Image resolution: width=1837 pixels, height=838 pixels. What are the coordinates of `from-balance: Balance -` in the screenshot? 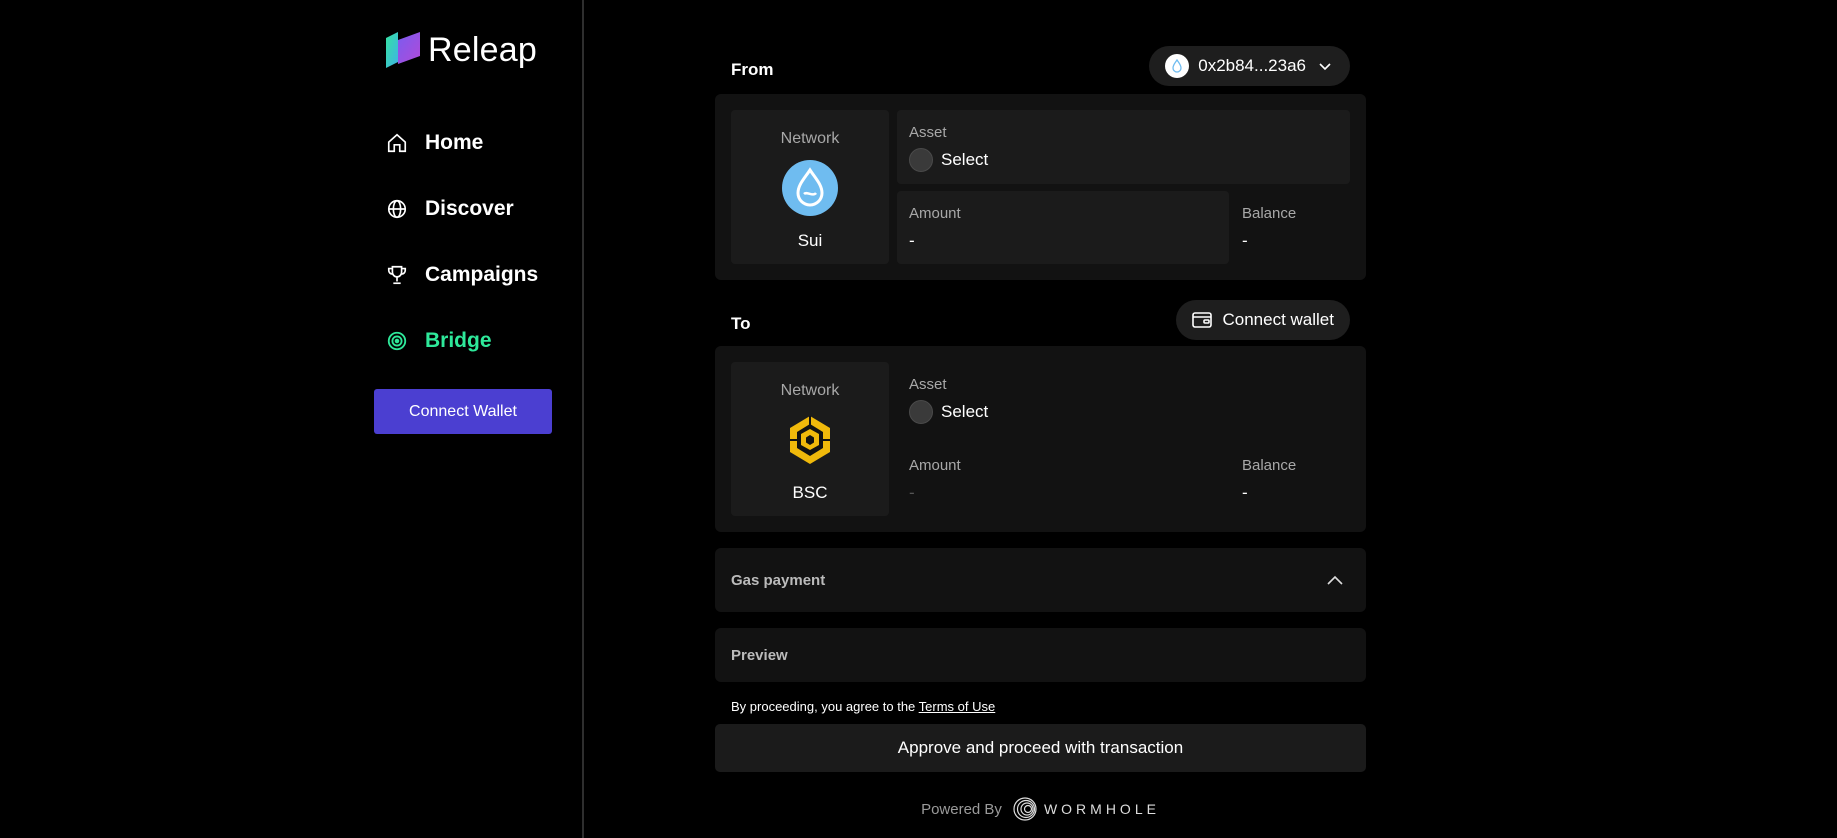 It's located at (1292, 227).